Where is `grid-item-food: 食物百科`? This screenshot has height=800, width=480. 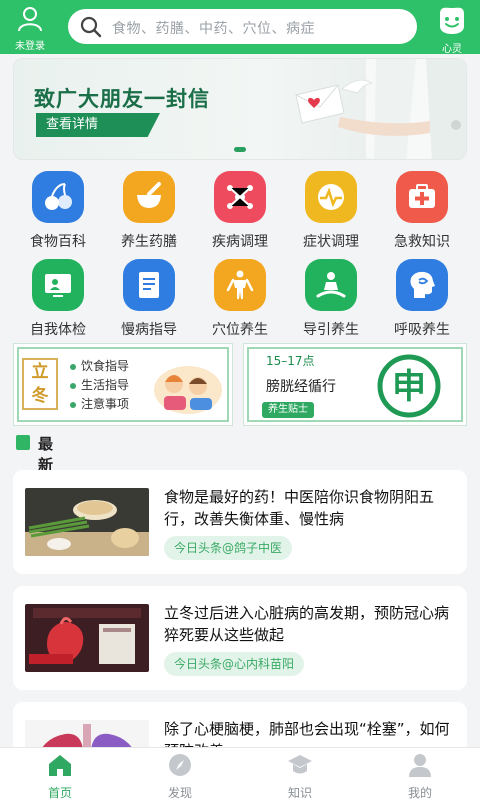 grid-item-food: 食物百科 is located at coordinates (58, 211).